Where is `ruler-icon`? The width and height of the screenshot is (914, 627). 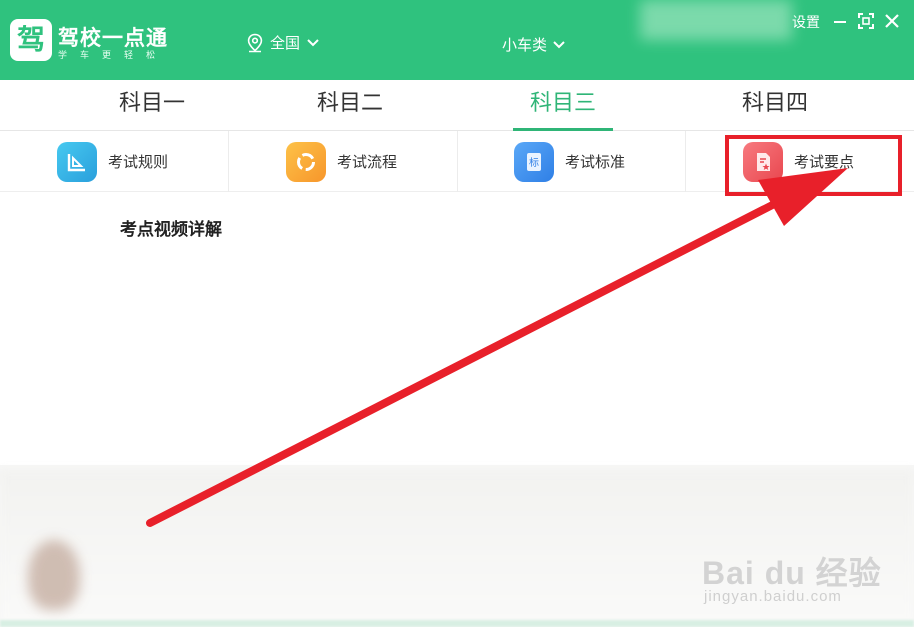
ruler-icon is located at coordinates (77, 161).